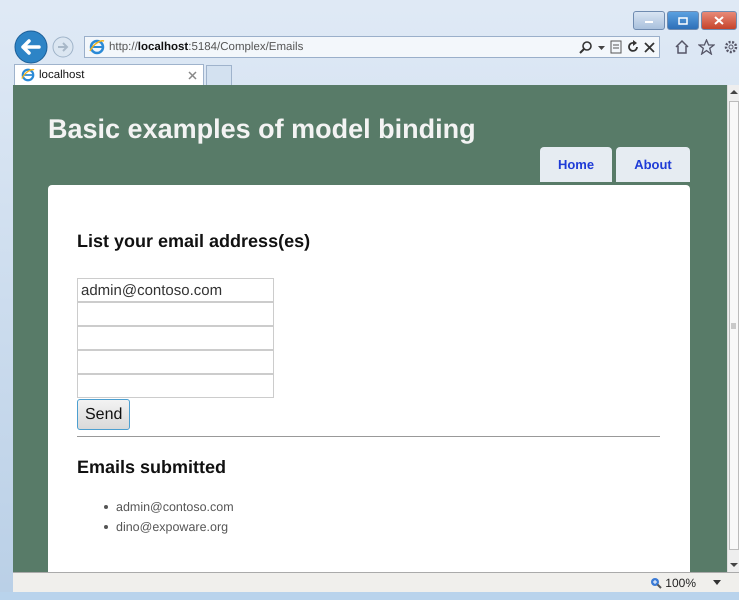 The height and width of the screenshot is (600, 739). Describe the element at coordinates (372, 47) in the screenshot. I see `address-bar: http://localhost:5184/Complex/Emails` at that location.